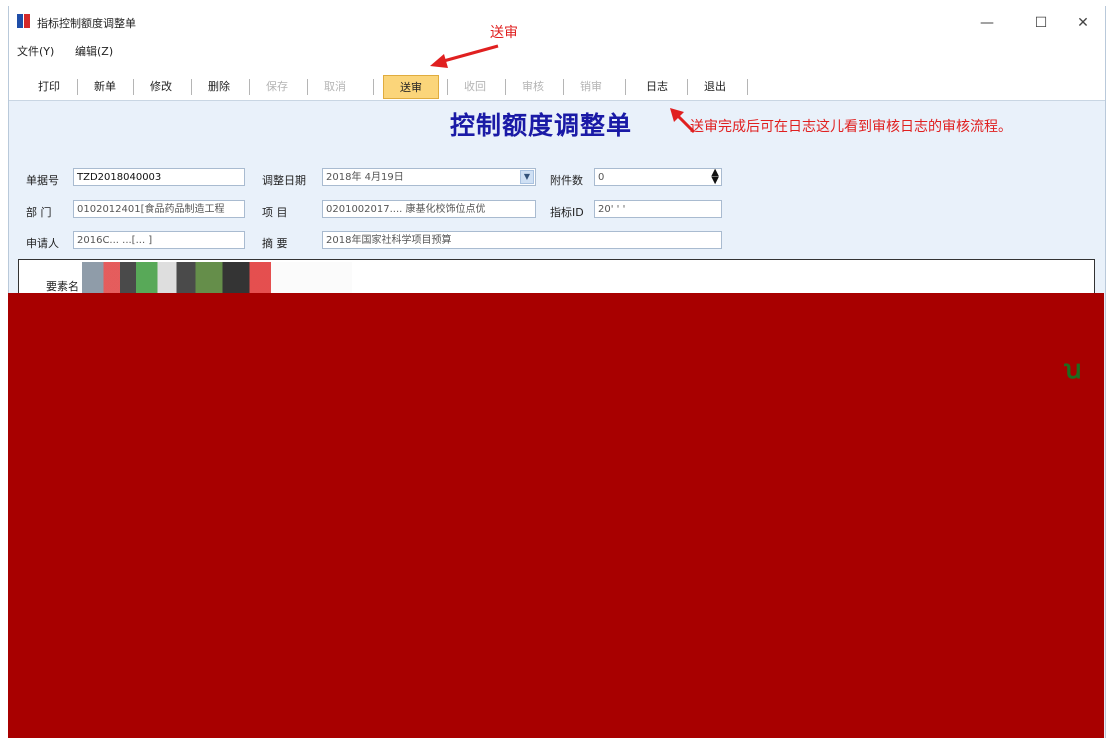 Image resolution: width=1112 pixels, height=738 pixels. What do you see at coordinates (464, 56) in the screenshot?
I see `submit-arrow-icon` at bounding box center [464, 56].